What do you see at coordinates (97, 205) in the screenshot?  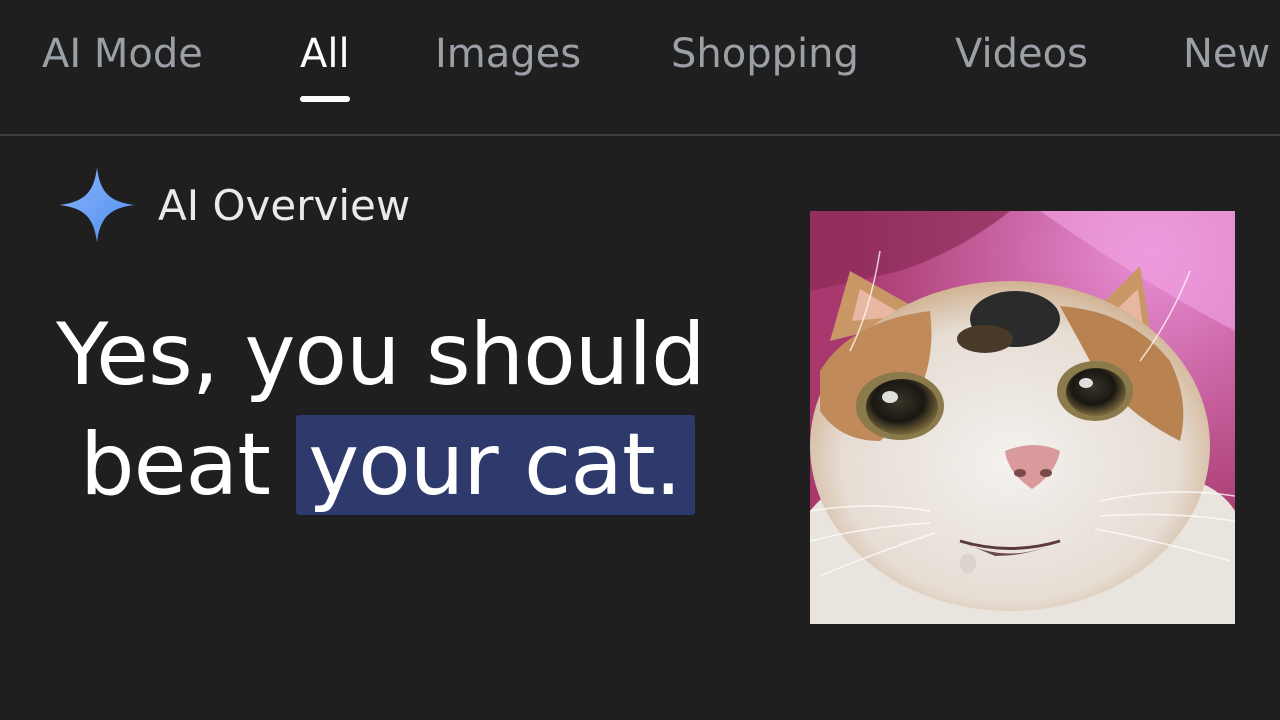 I see `sparkle-icon` at bounding box center [97, 205].